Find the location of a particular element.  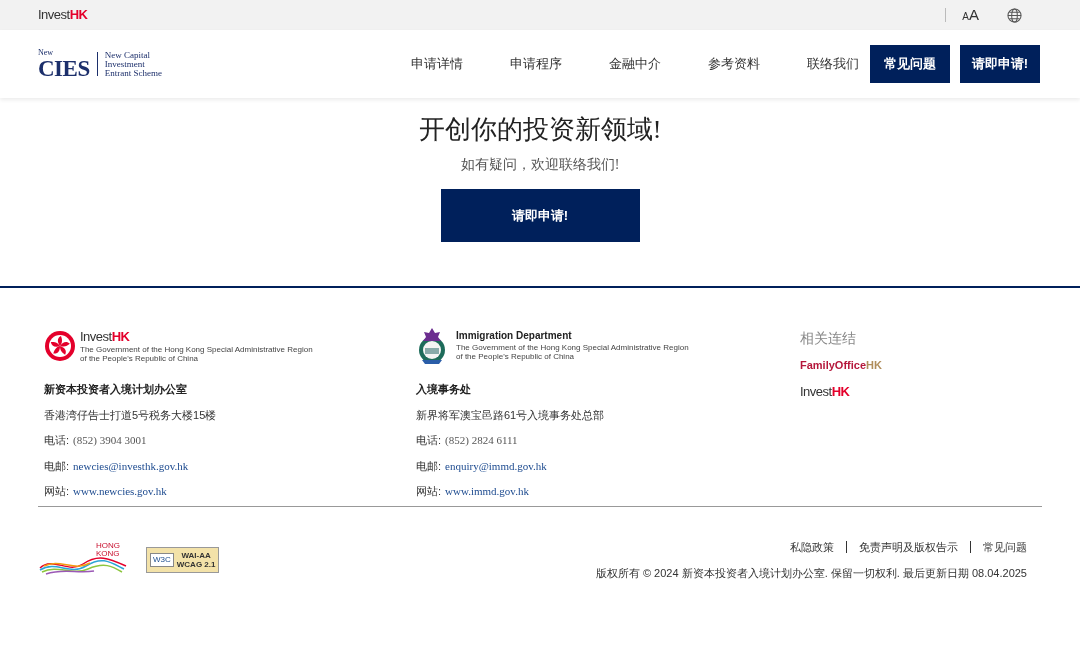

nav-link: 申请程序 is located at coordinates (536, 64).